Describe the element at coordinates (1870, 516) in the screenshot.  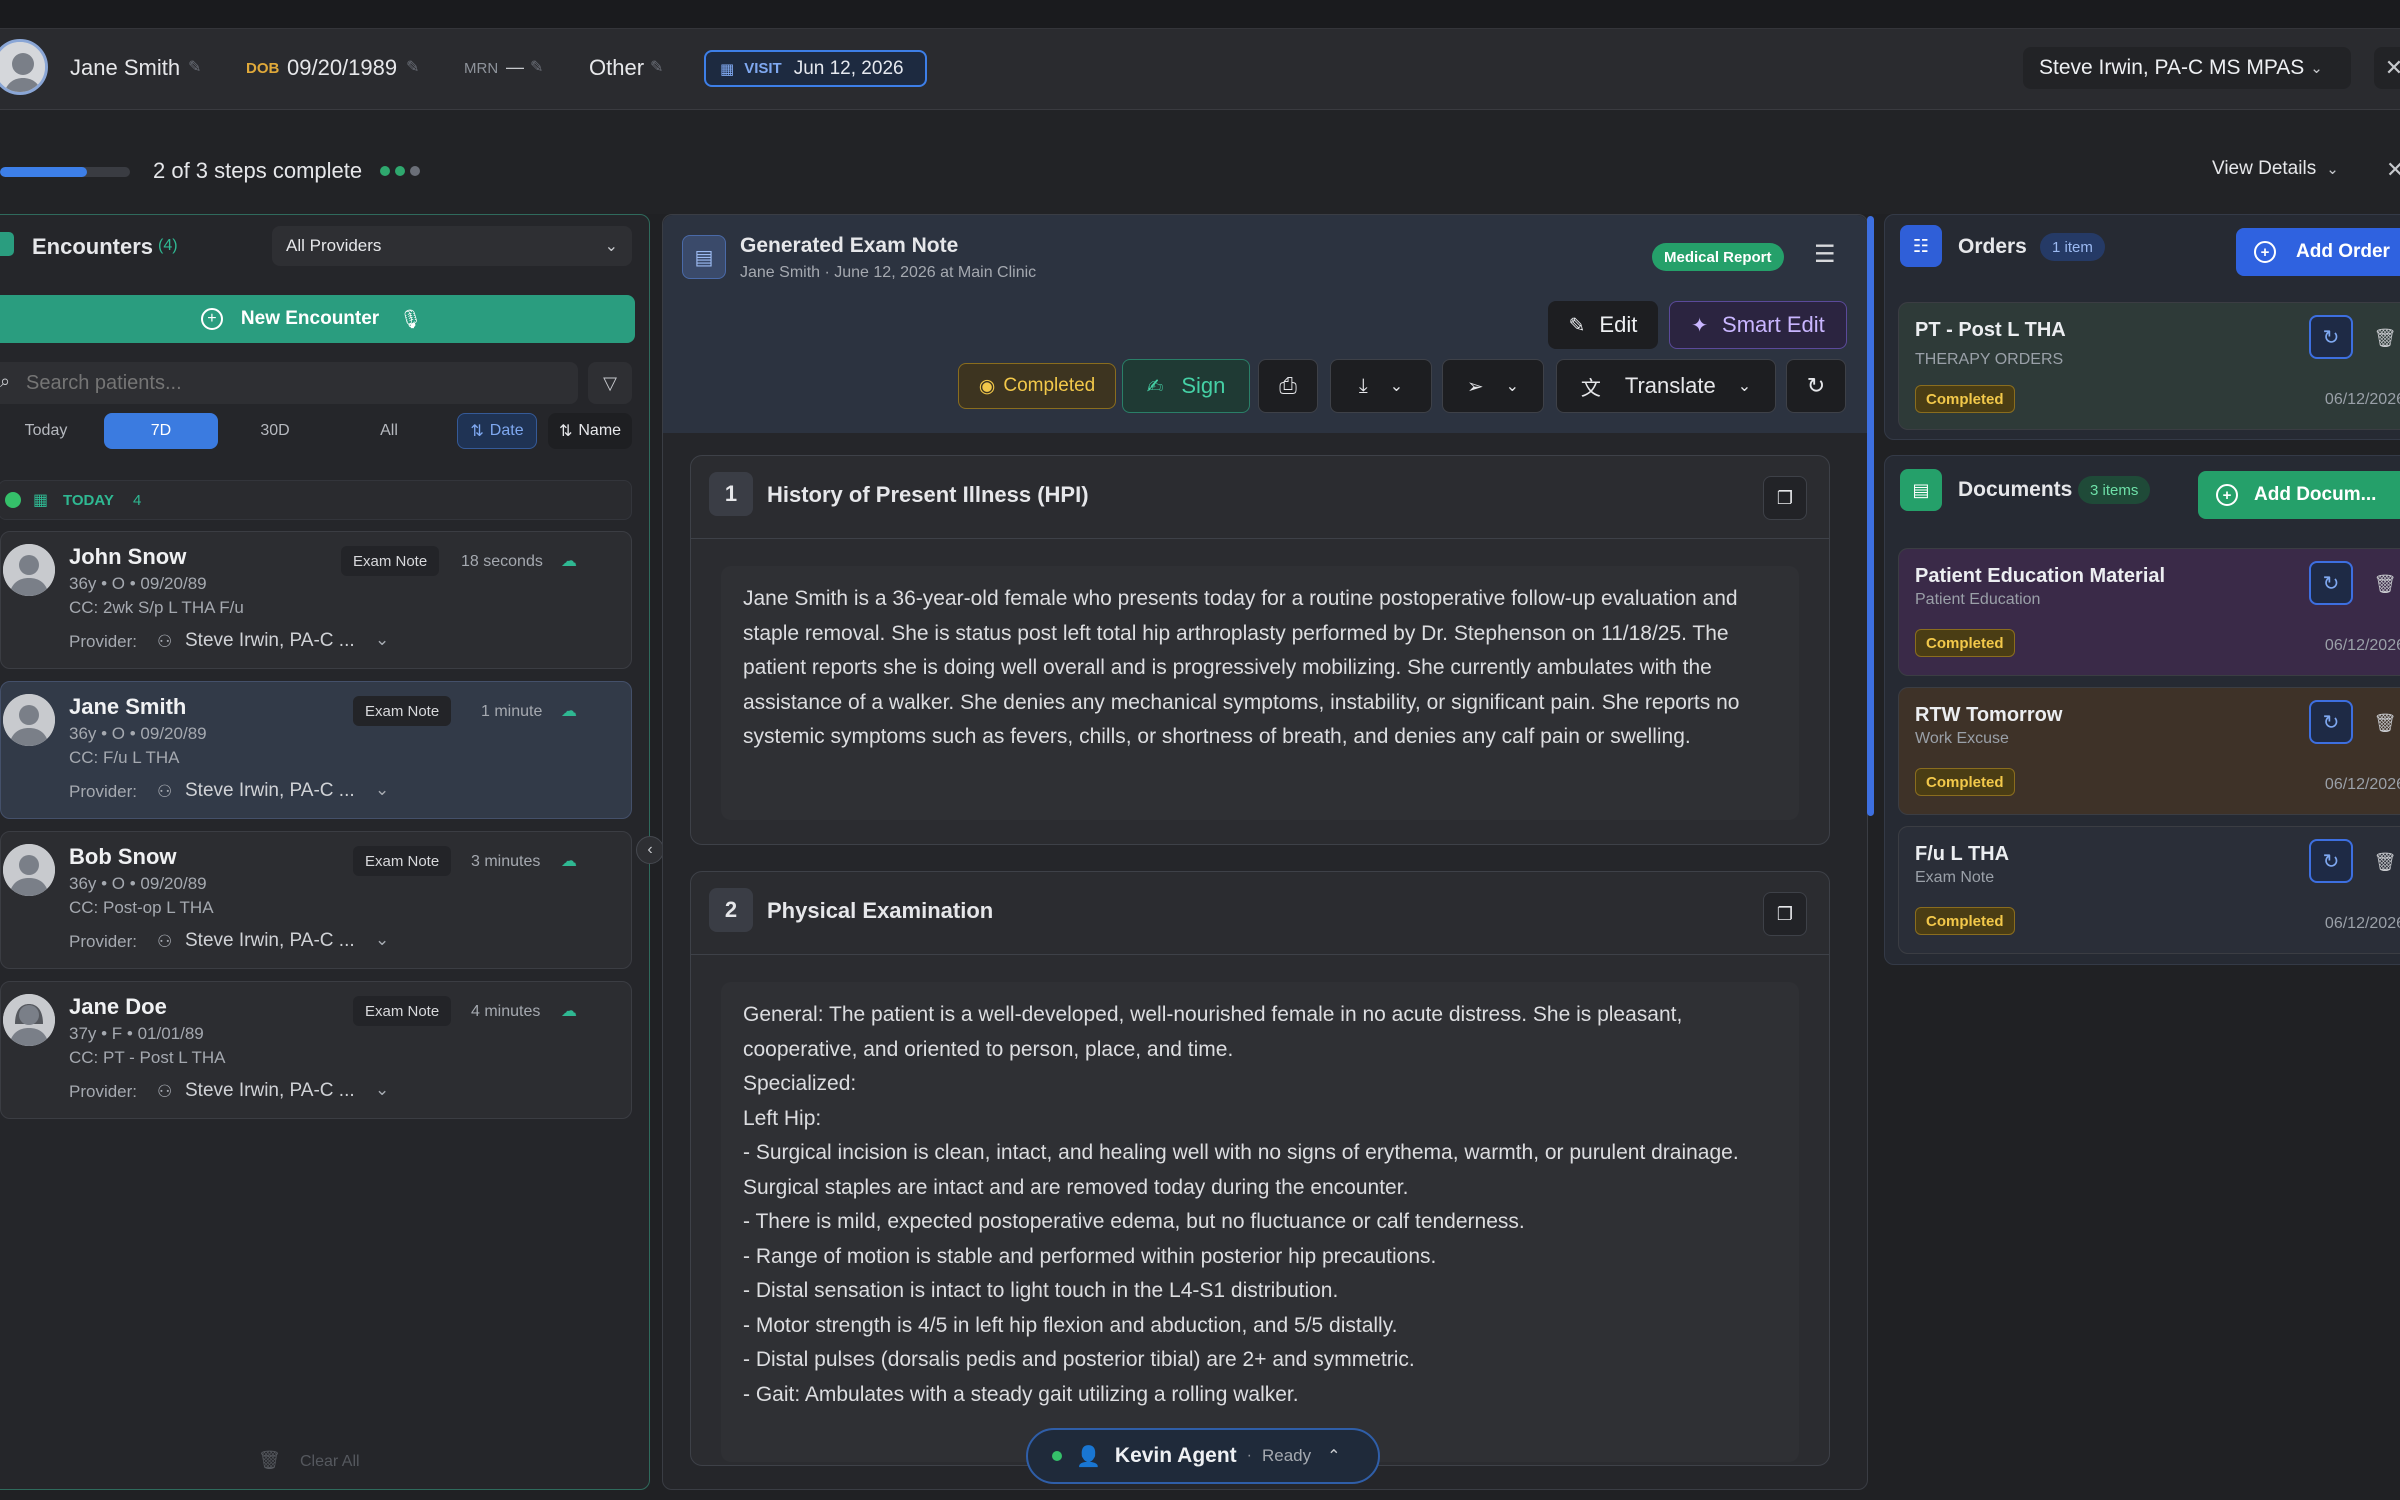
I see `note-scrollbar` at that location.